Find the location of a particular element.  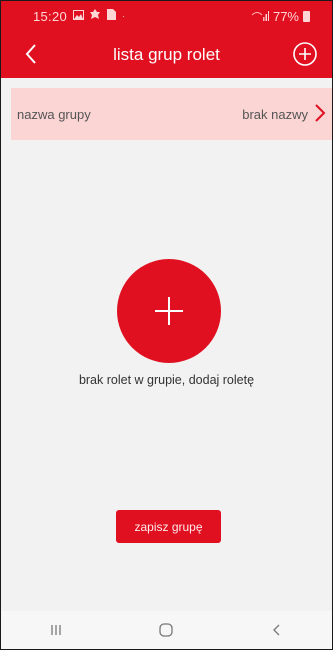

sim-icon is located at coordinates (111, 16).